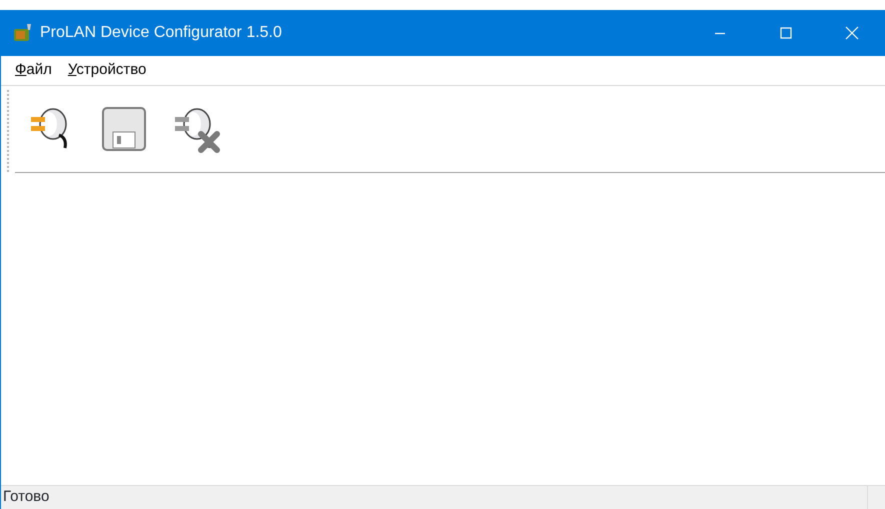 This screenshot has height=509, width=885. What do you see at coordinates (107, 70) in the screenshot?
I see `menu-item: Устройство` at bounding box center [107, 70].